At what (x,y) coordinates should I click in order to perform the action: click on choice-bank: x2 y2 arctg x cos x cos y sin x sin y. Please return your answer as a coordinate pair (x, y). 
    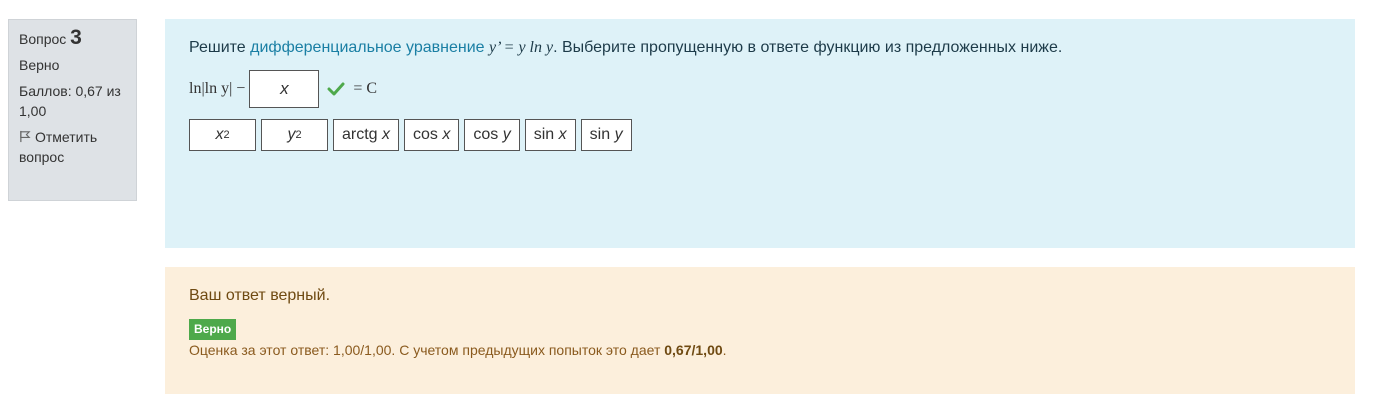
    Looking at the image, I should click on (760, 135).